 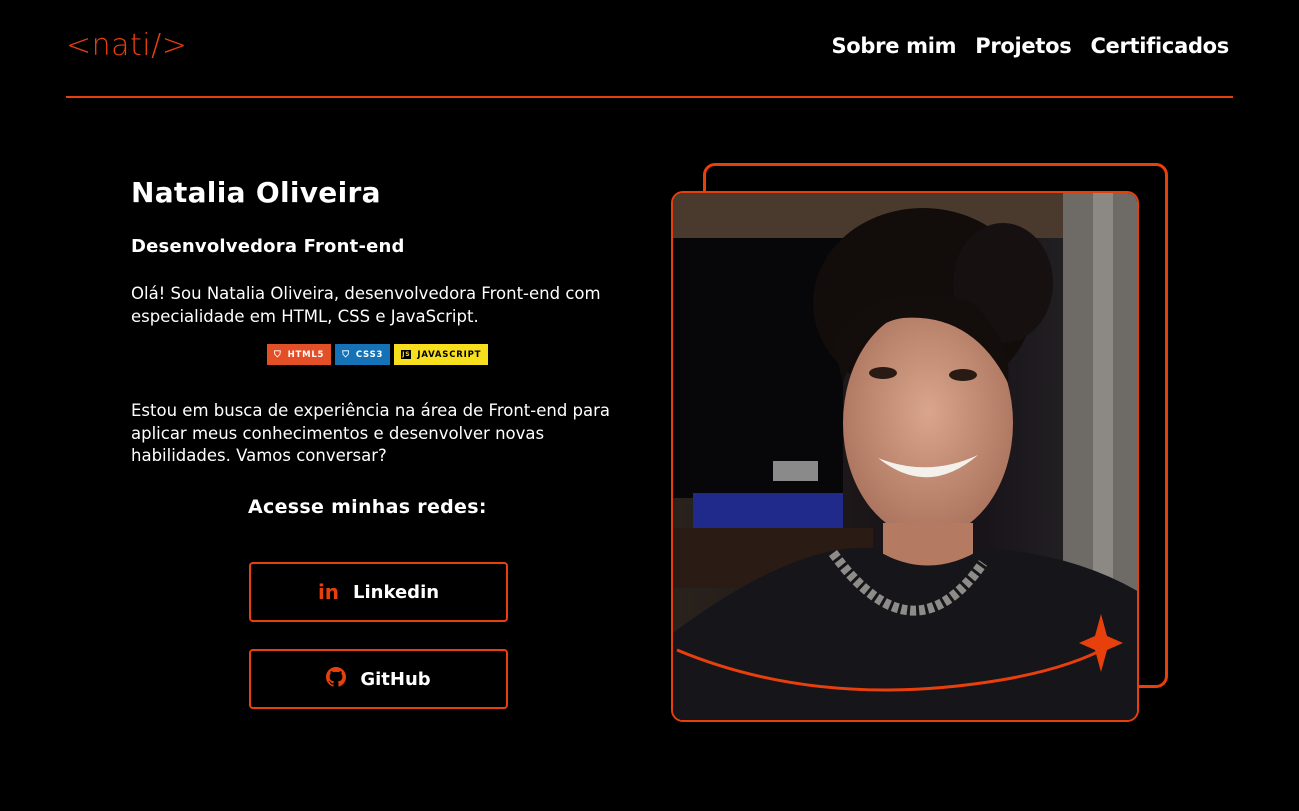 I want to click on github-label: GitHub, so click(x=395, y=679).